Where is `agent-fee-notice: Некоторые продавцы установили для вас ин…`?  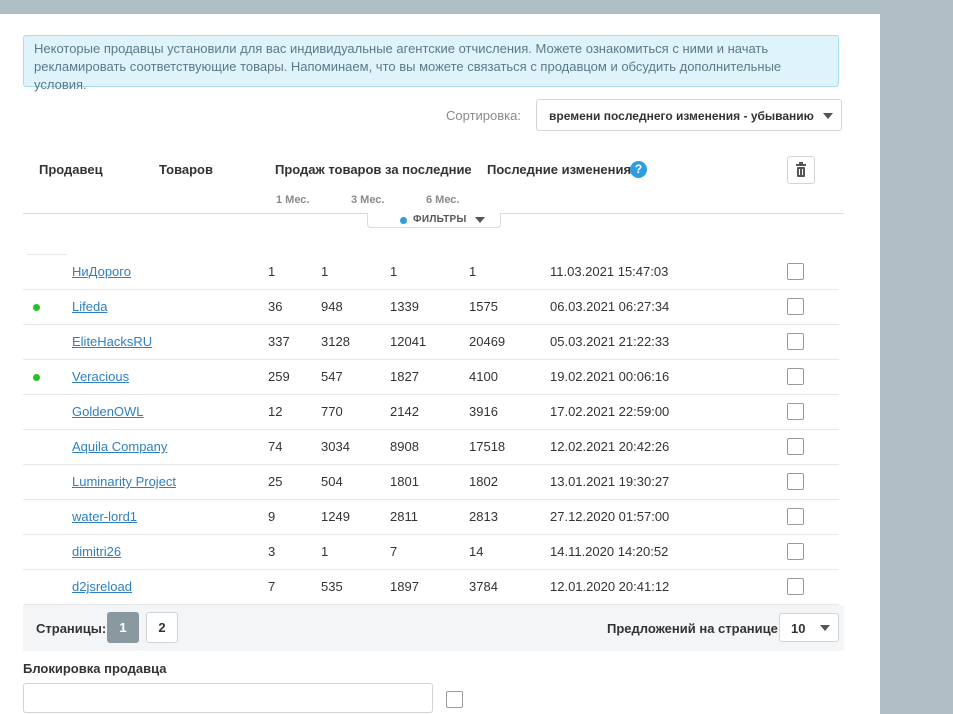
agent-fee-notice: Некоторые продавцы установили для вас ин… is located at coordinates (431, 63).